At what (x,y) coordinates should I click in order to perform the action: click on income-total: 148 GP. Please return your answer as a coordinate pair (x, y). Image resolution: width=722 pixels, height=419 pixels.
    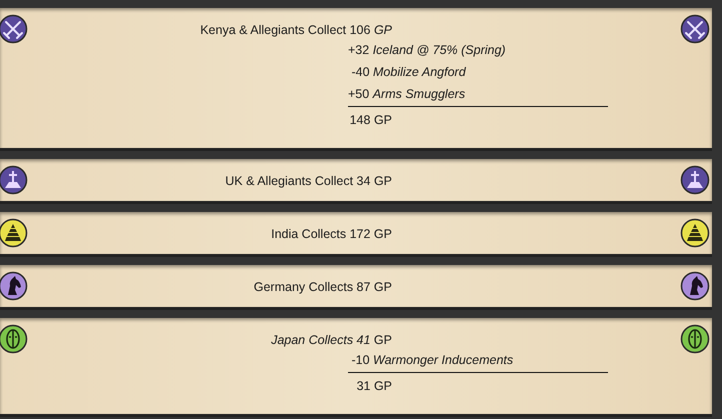
    Looking at the image, I should click on (370, 120).